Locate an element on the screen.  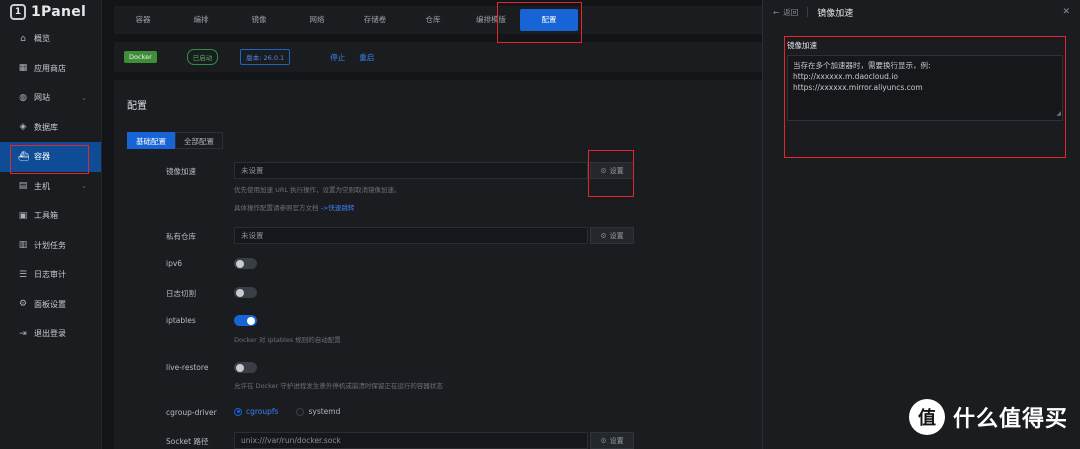
sidebar-item: ◈ 数据库 is located at coordinates (50, 128).